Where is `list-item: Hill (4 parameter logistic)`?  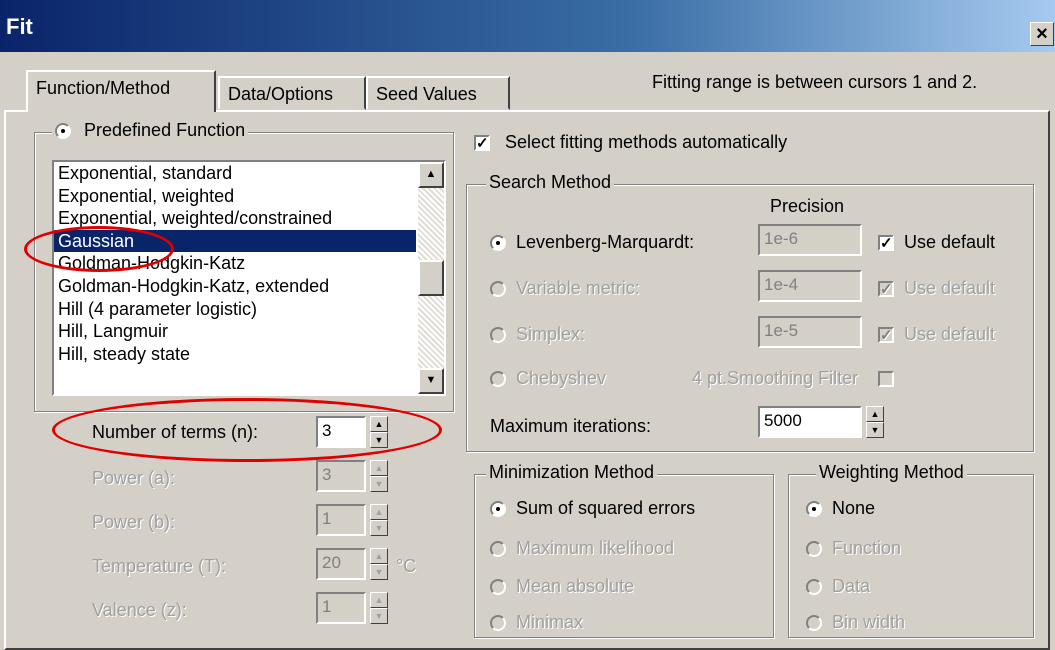
list-item: Hill (4 parameter logistic) is located at coordinates (235, 309).